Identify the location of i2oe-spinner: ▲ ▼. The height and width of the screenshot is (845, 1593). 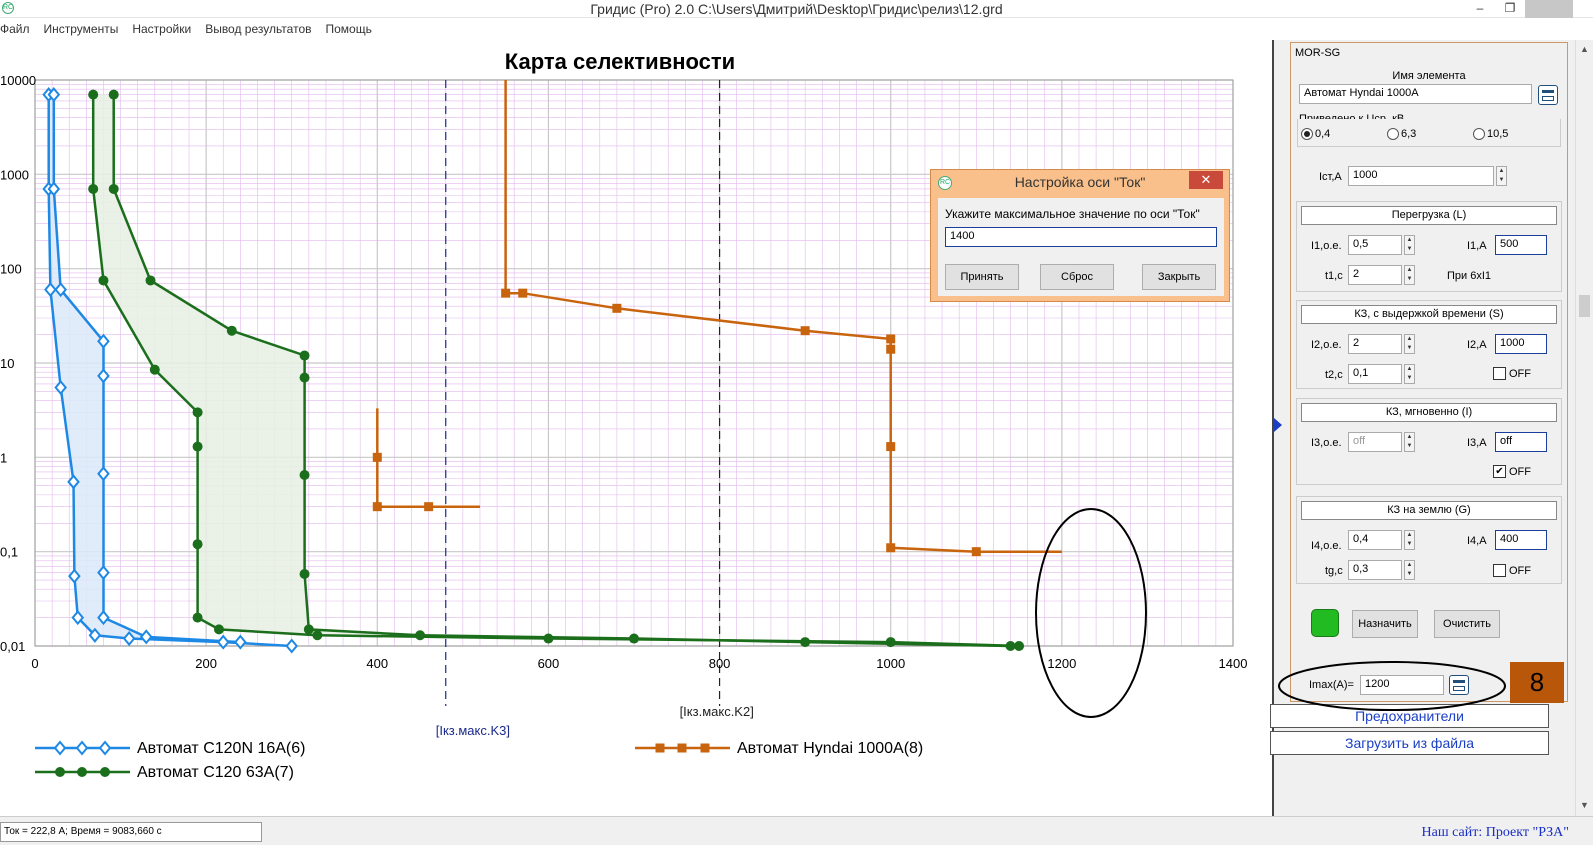
(1409, 344).